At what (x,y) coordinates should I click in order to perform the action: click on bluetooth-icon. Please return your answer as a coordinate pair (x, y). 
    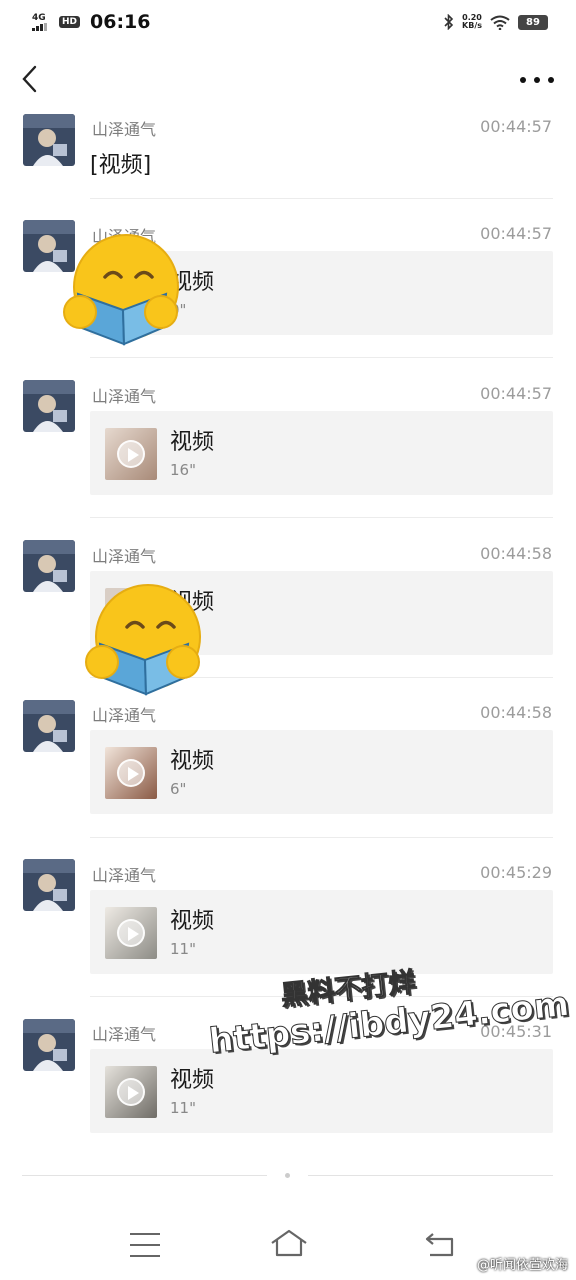
    Looking at the image, I should click on (449, 22).